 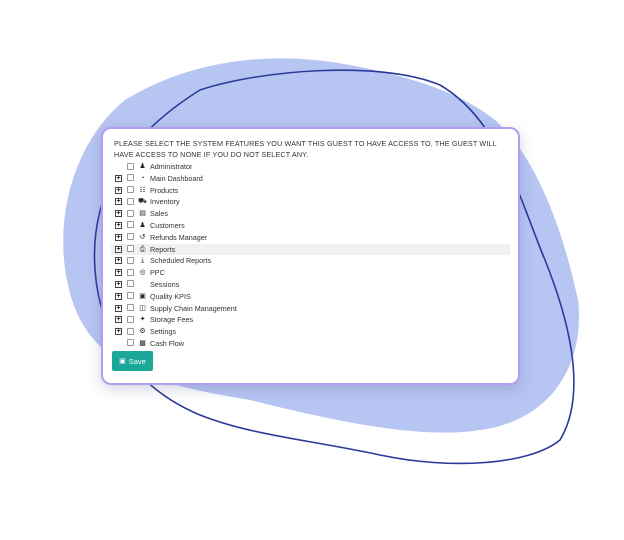 I want to click on feature-row-cash-flow: ▩ Cash Flow, so click(x=310, y=344).